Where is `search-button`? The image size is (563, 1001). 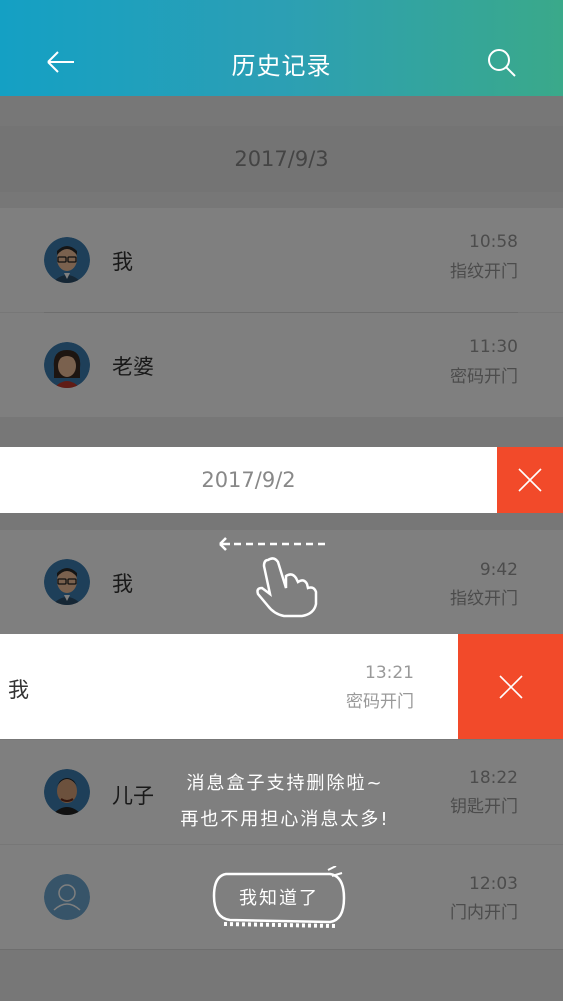
search-button is located at coordinates (503, 62).